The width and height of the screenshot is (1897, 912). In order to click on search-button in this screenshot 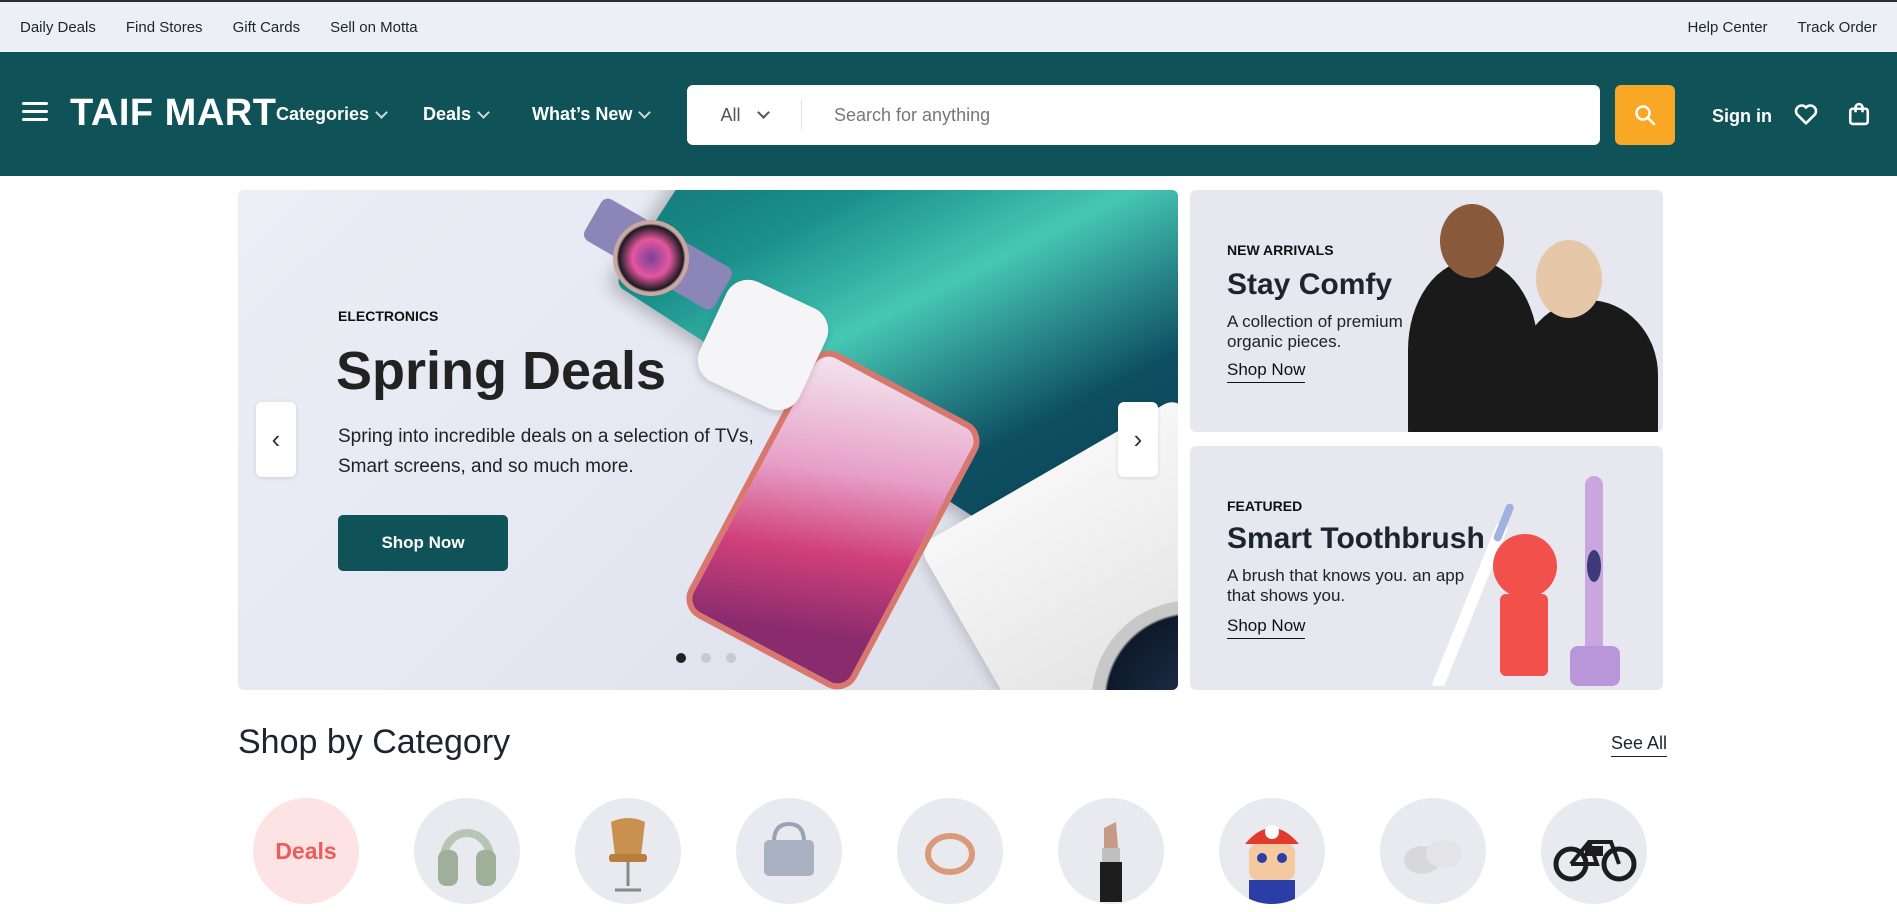, I will do `click(1645, 115)`.